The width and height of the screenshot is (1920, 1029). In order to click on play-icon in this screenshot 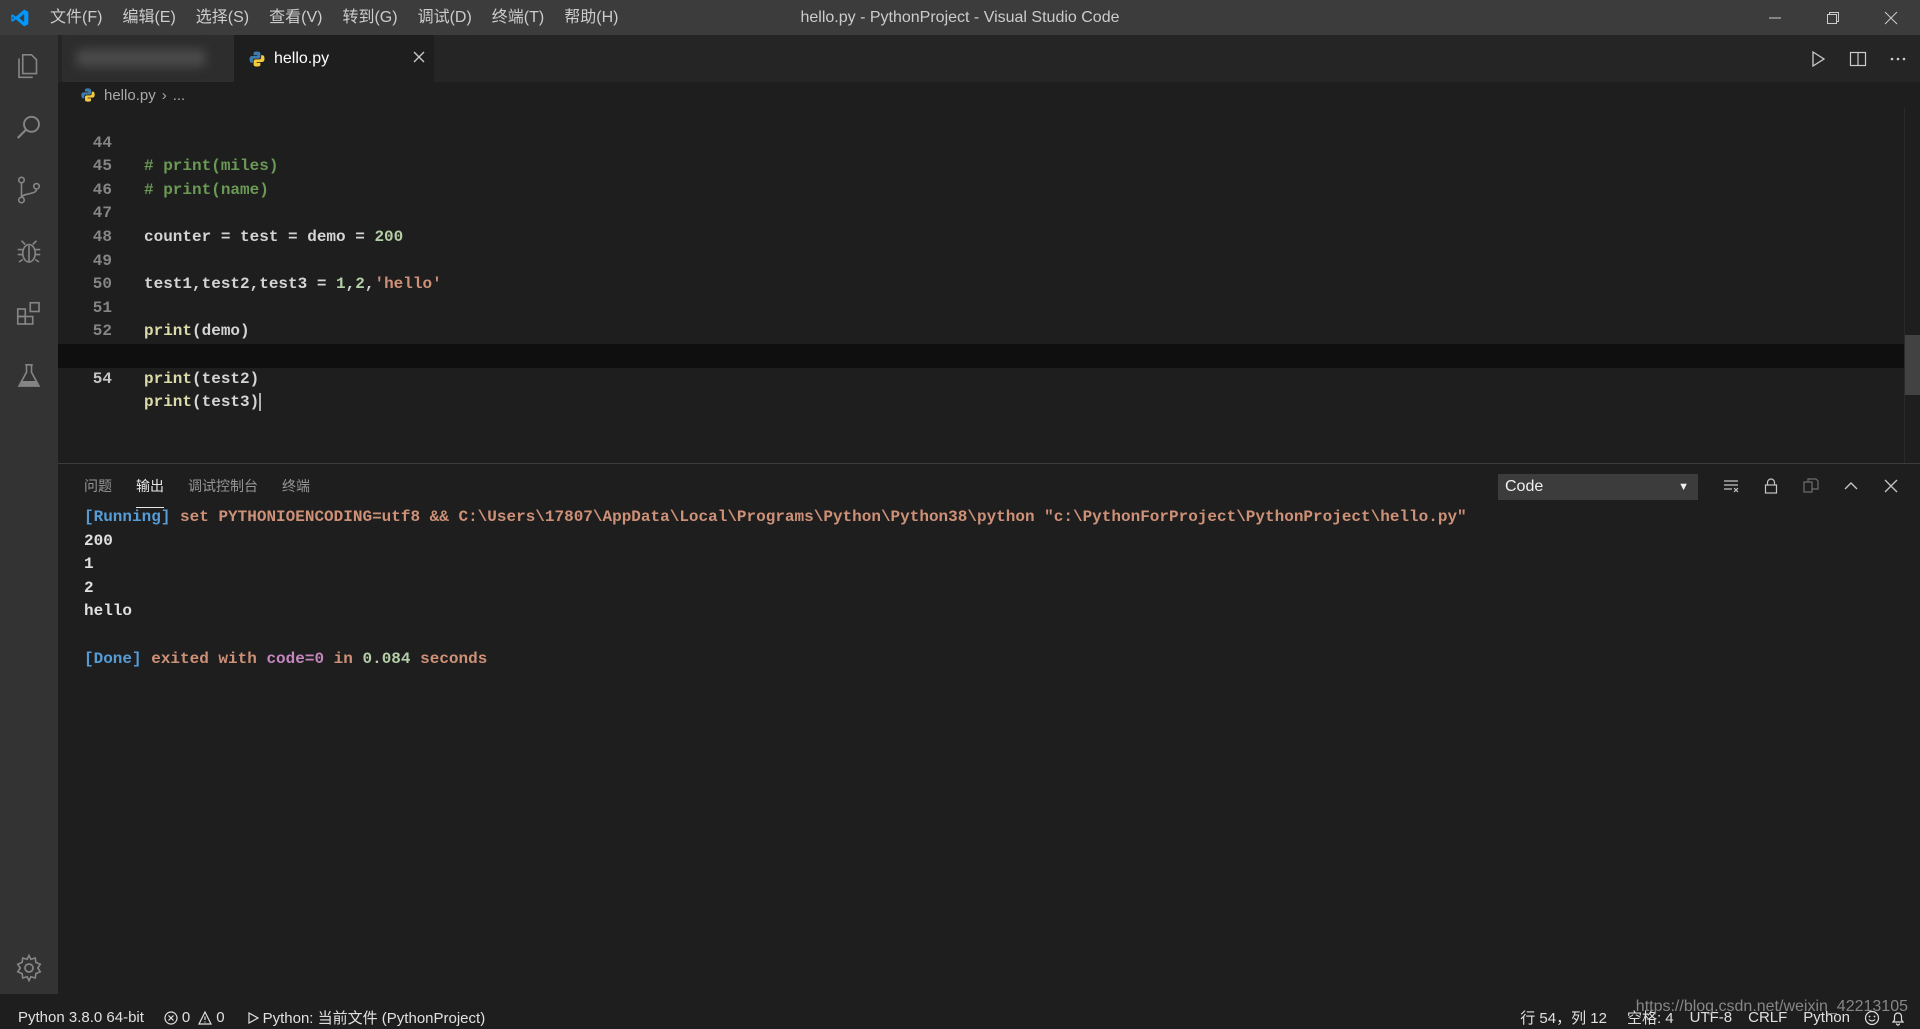, I will do `click(1819, 58)`.